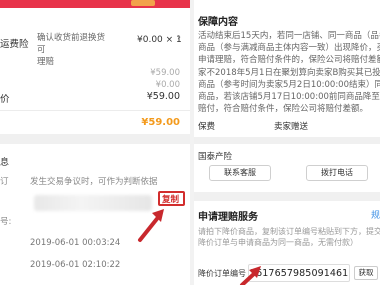 The image size is (380, 285). I want to click on order-created-time: 2019-06-01 00:03:24, so click(75, 243).